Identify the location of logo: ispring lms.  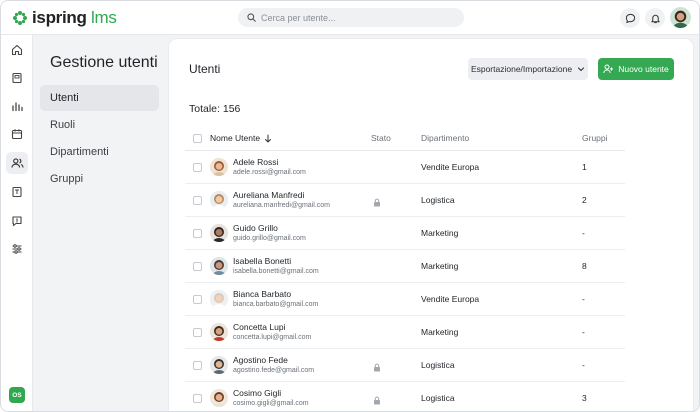
(64, 18).